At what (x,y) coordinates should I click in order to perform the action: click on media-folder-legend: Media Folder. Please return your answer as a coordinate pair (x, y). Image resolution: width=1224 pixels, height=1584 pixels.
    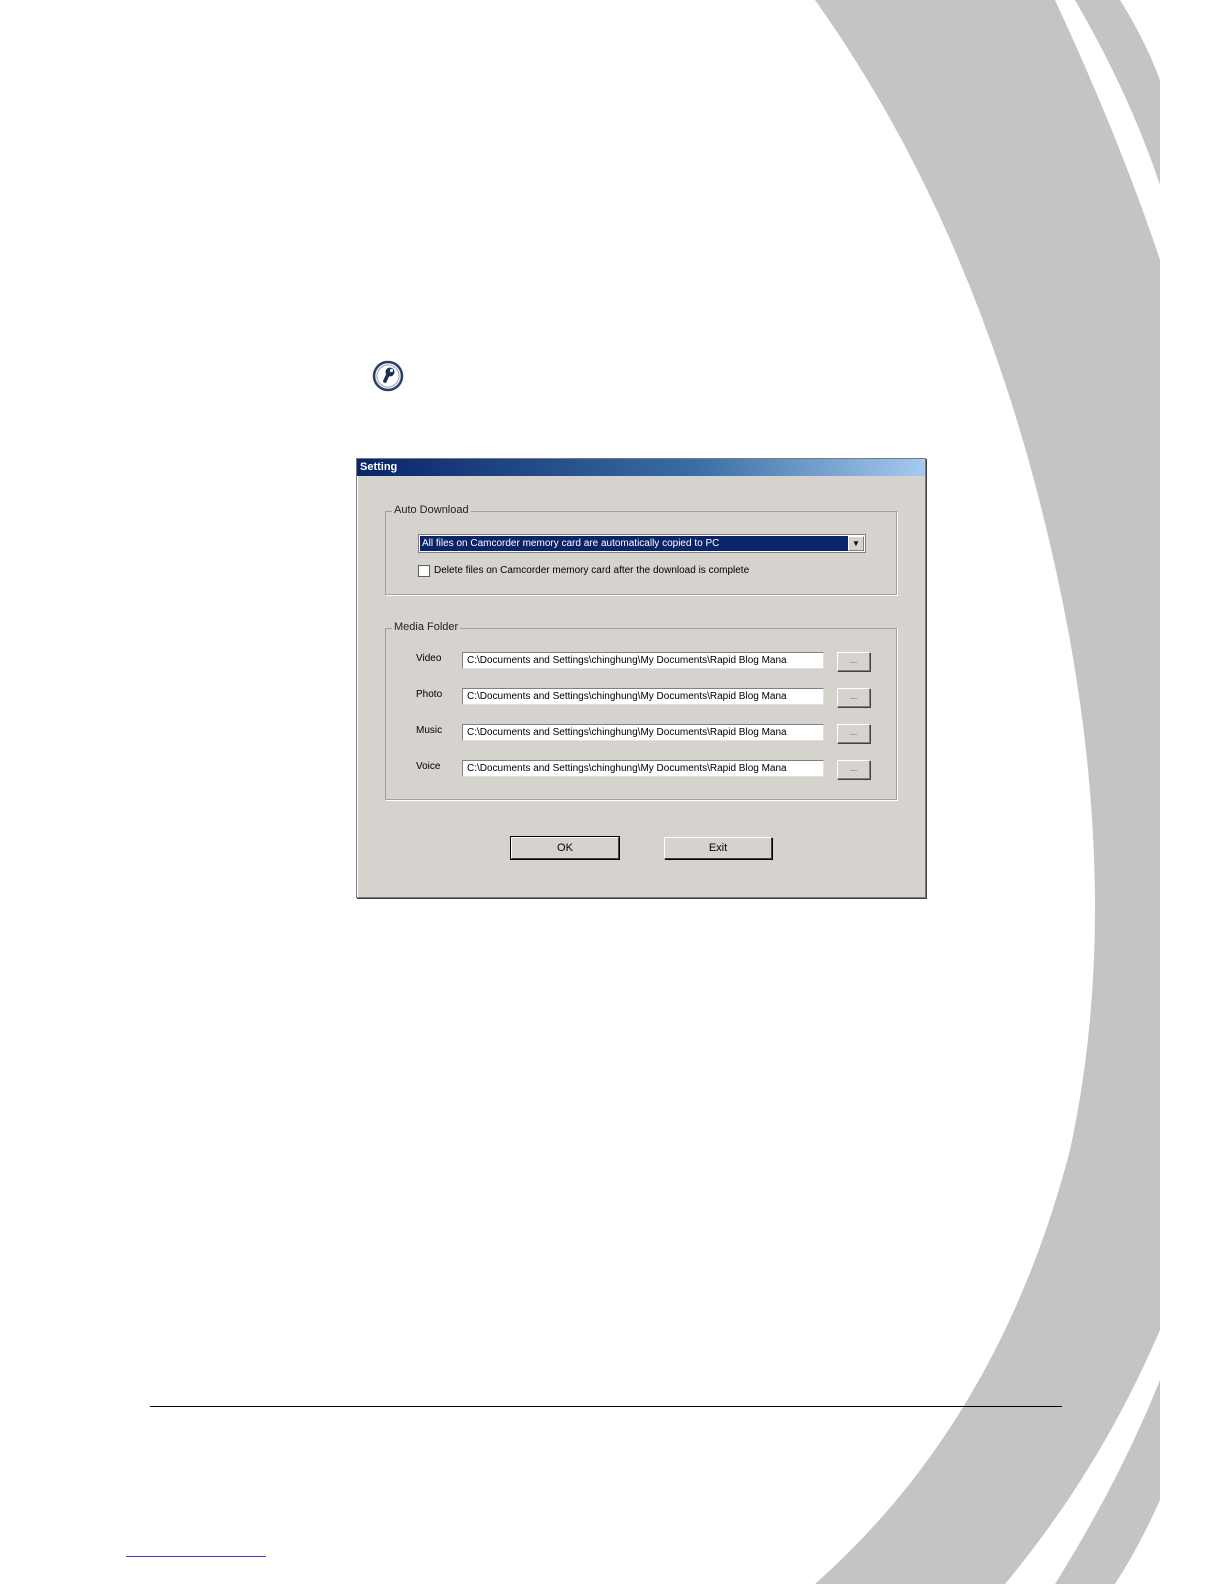
    Looking at the image, I should click on (426, 627).